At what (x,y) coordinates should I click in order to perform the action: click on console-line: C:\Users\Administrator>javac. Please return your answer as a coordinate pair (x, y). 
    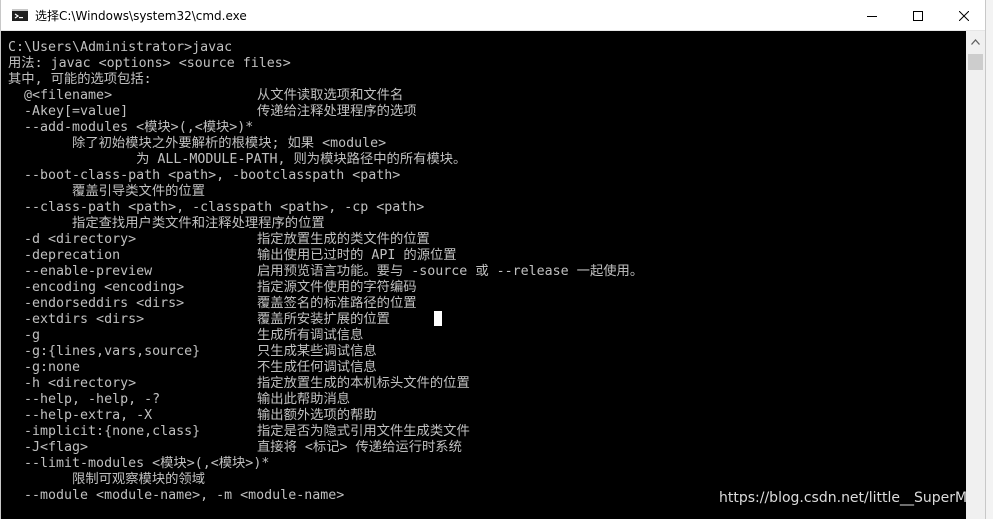
    Looking at the image, I should click on (120, 48).